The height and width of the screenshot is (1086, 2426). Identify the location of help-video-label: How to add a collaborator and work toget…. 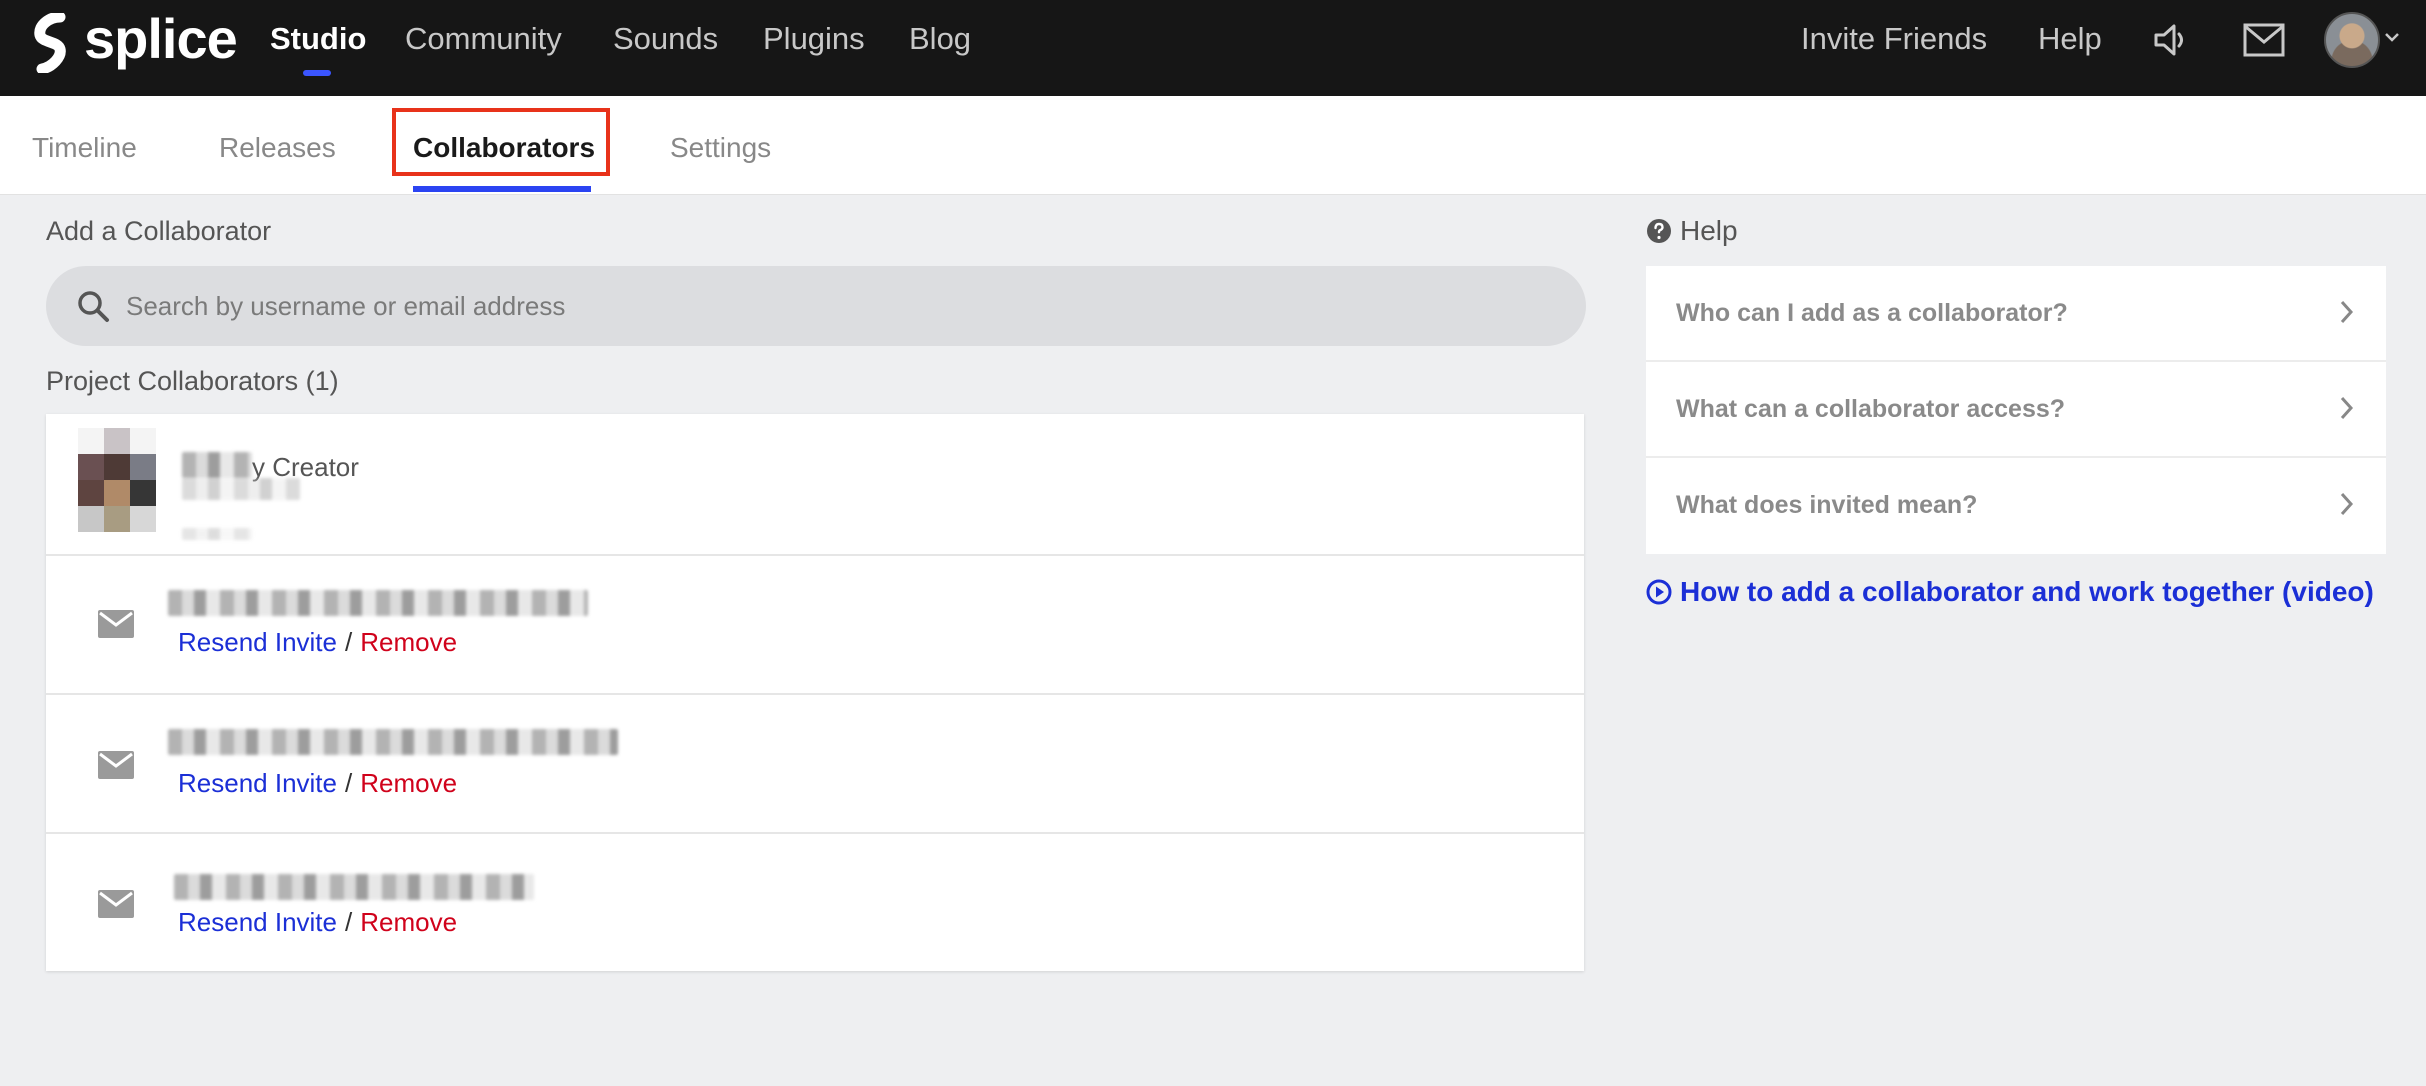
(2027, 591).